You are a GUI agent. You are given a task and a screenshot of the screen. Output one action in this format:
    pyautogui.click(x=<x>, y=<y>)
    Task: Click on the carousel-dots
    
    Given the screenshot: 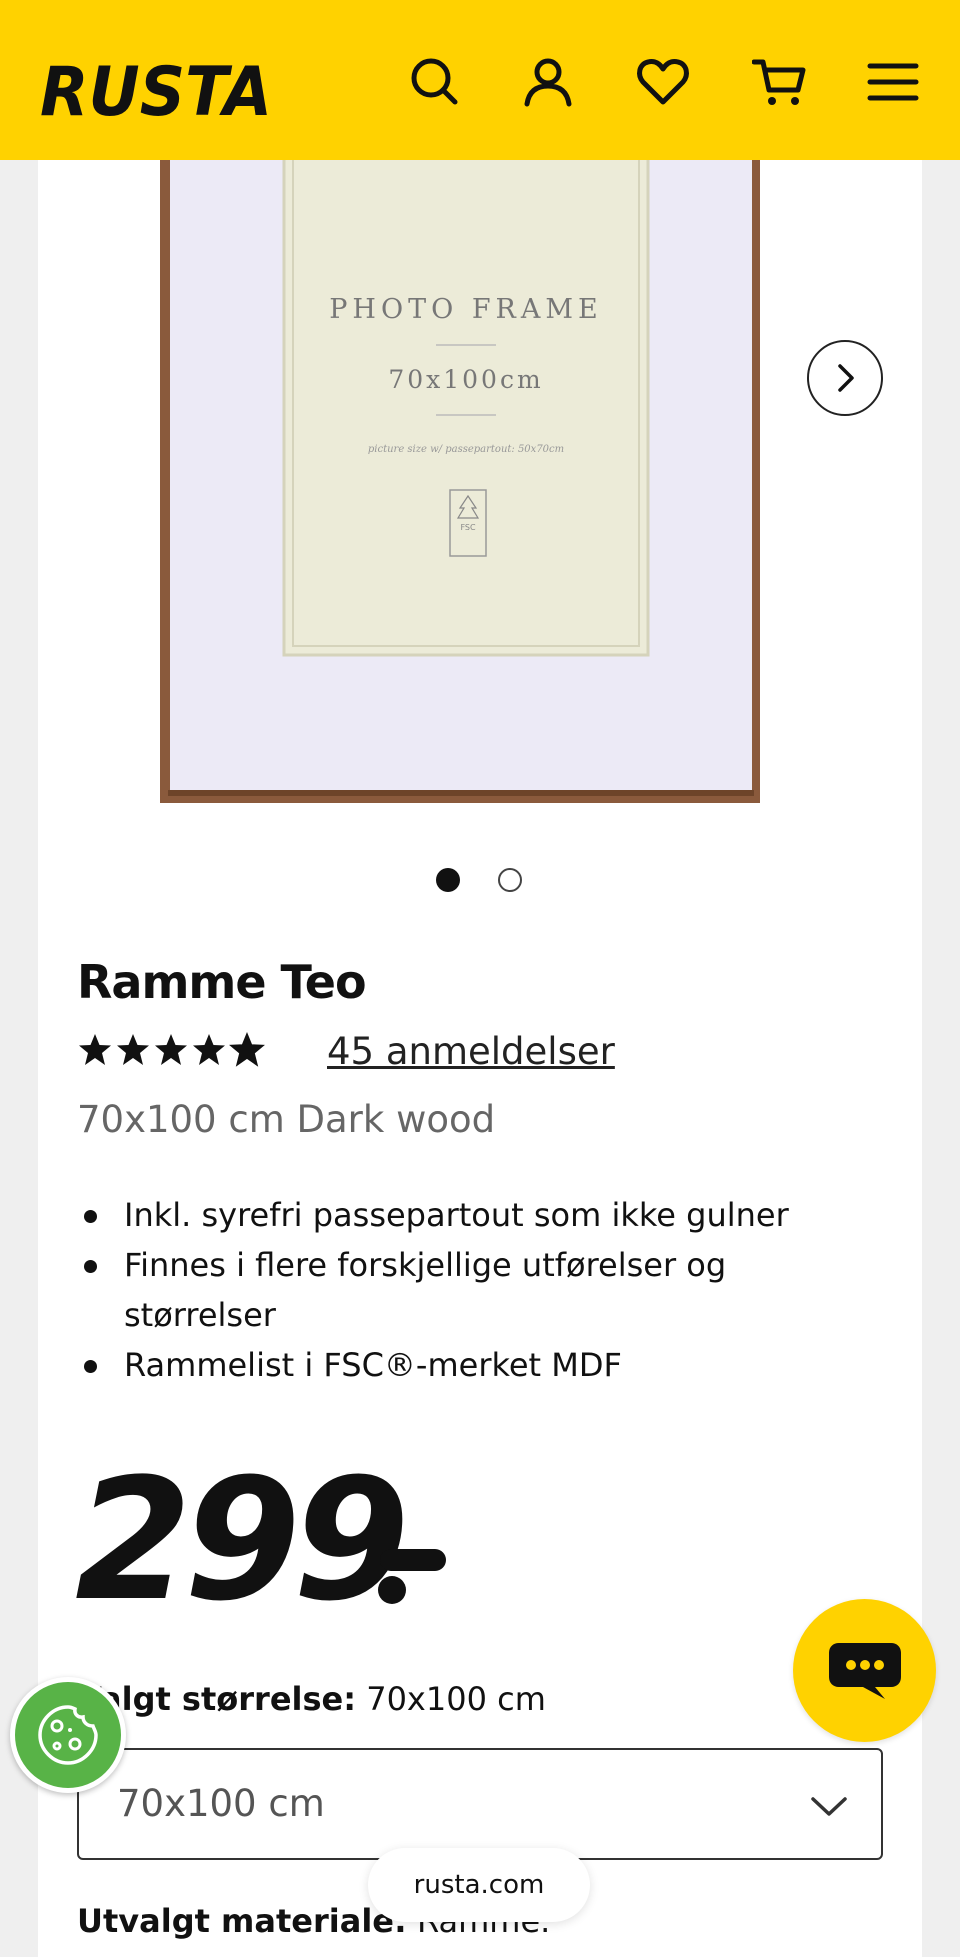 What is the action you would take?
    pyautogui.click(x=479, y=880)
    